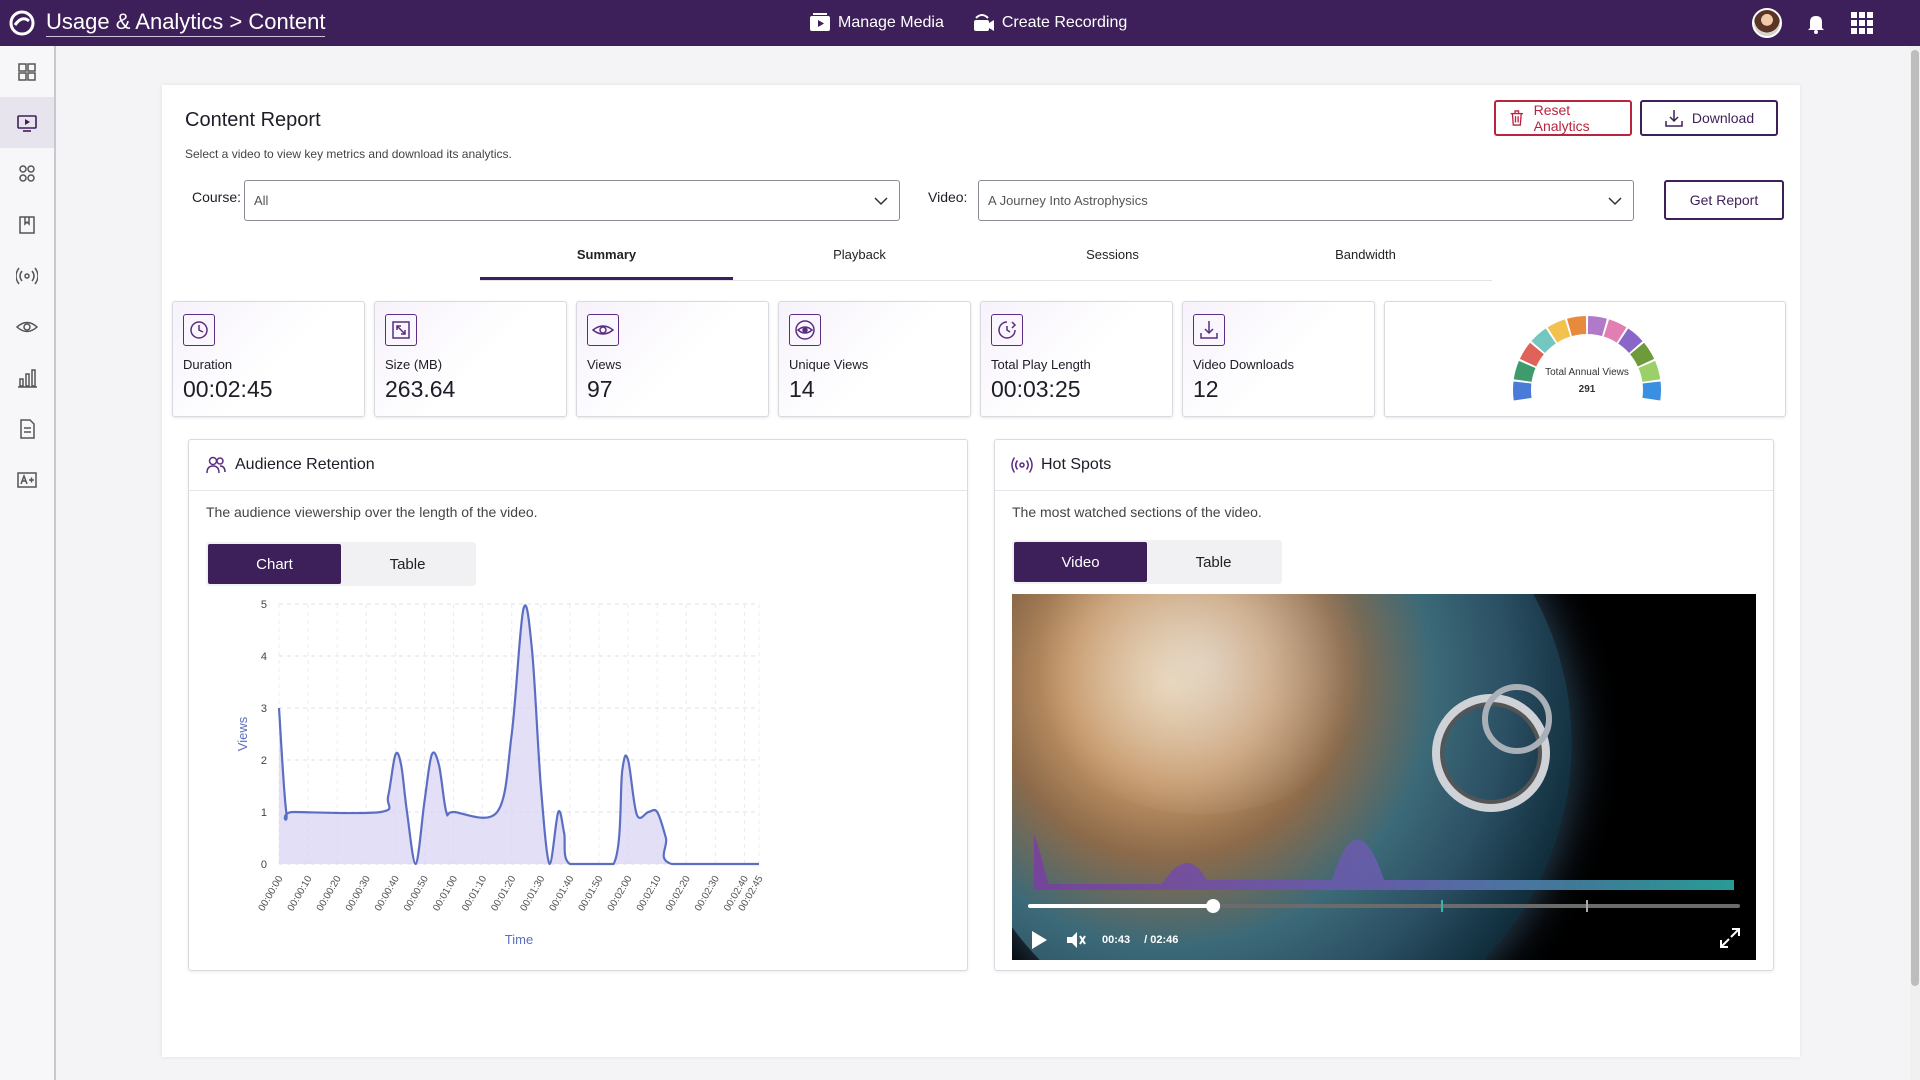 The image size is (1920, 1080). I want to click on timer-icon, so click(1007, 330).